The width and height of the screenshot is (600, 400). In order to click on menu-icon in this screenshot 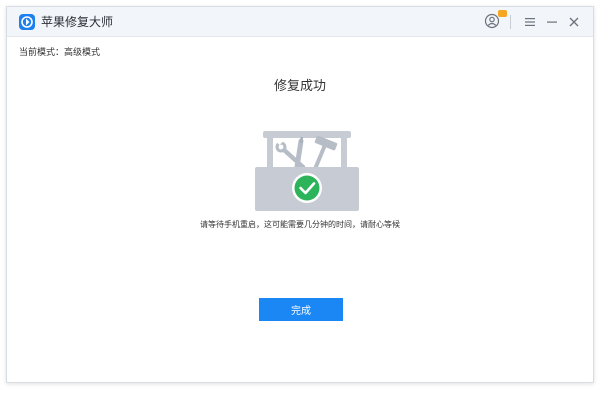, I will do `click(530, 22)`.